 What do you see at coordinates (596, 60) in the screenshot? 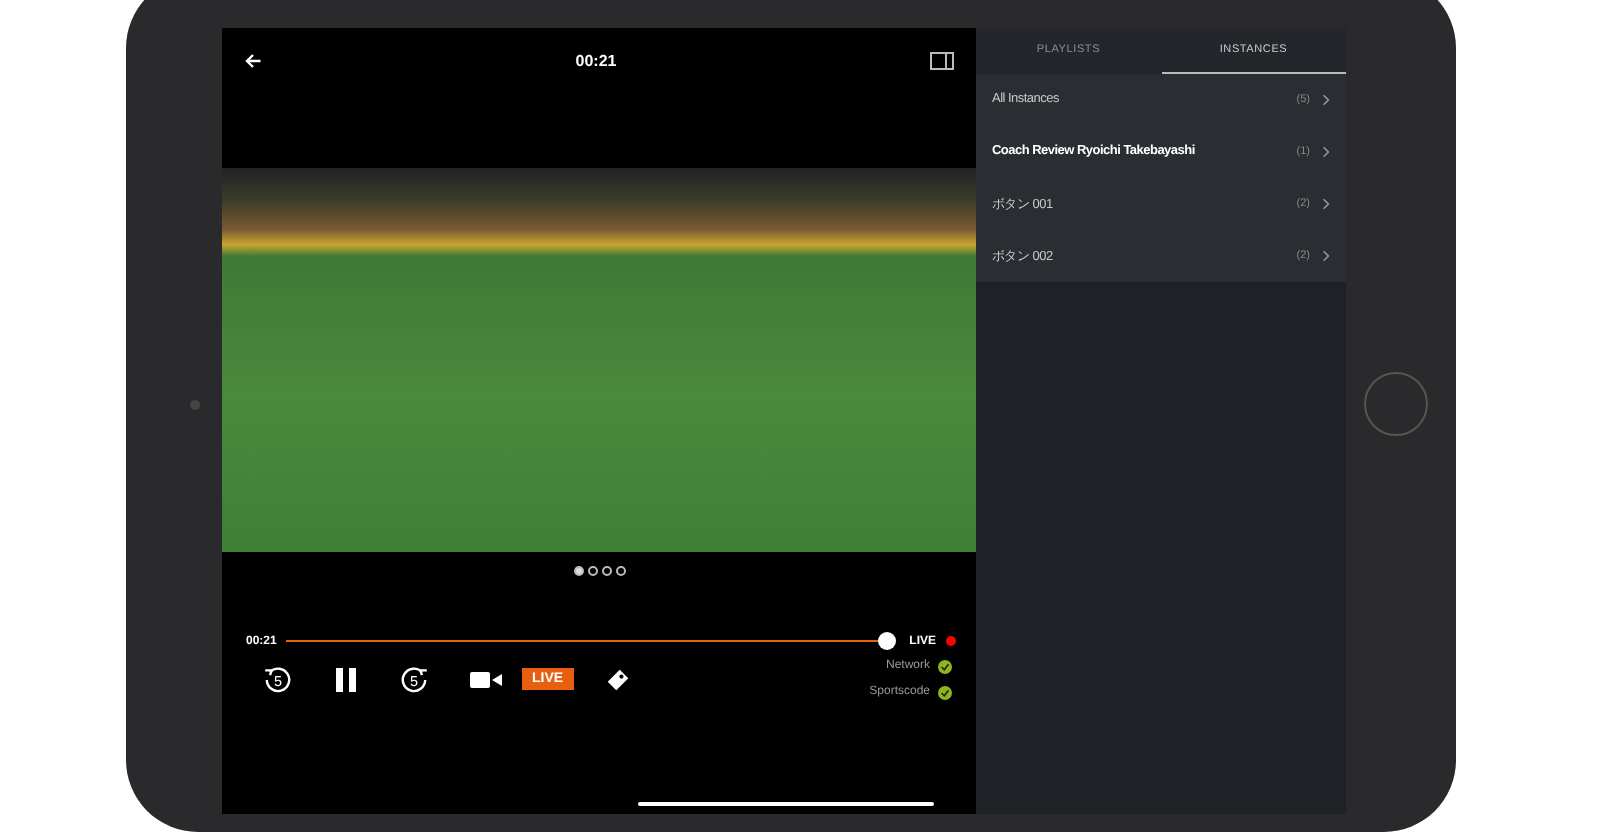
I see `video-time: 00:21` at bounding box center [596, 60].